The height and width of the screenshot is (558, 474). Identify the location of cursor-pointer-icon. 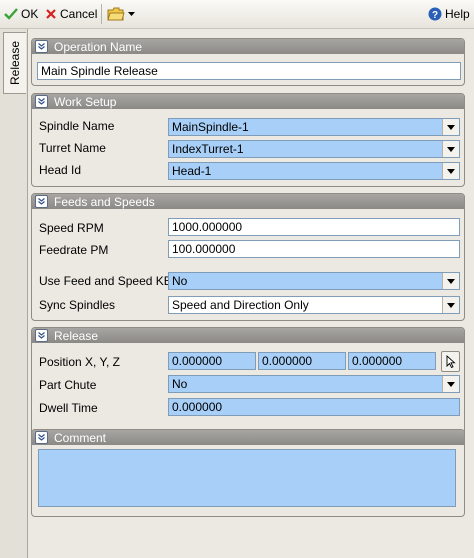
(451, 361).